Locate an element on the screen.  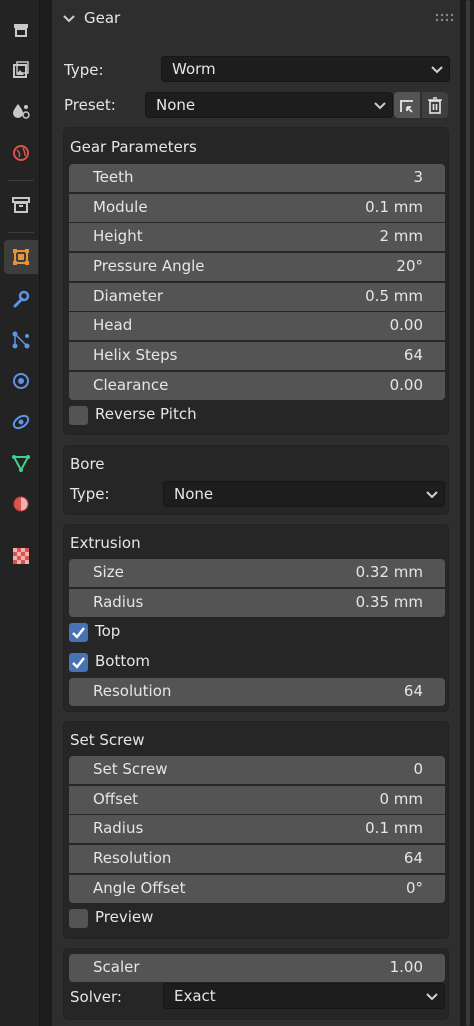
angle-offset-field: Angle Offset 0° is located at coordinates (257, 888).